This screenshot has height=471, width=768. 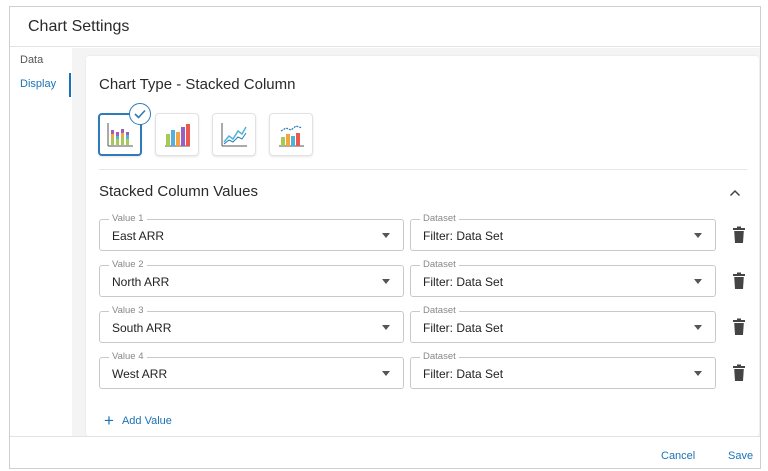 I want to click on add-value-button: + Add Value, so click(x=138, y=420).